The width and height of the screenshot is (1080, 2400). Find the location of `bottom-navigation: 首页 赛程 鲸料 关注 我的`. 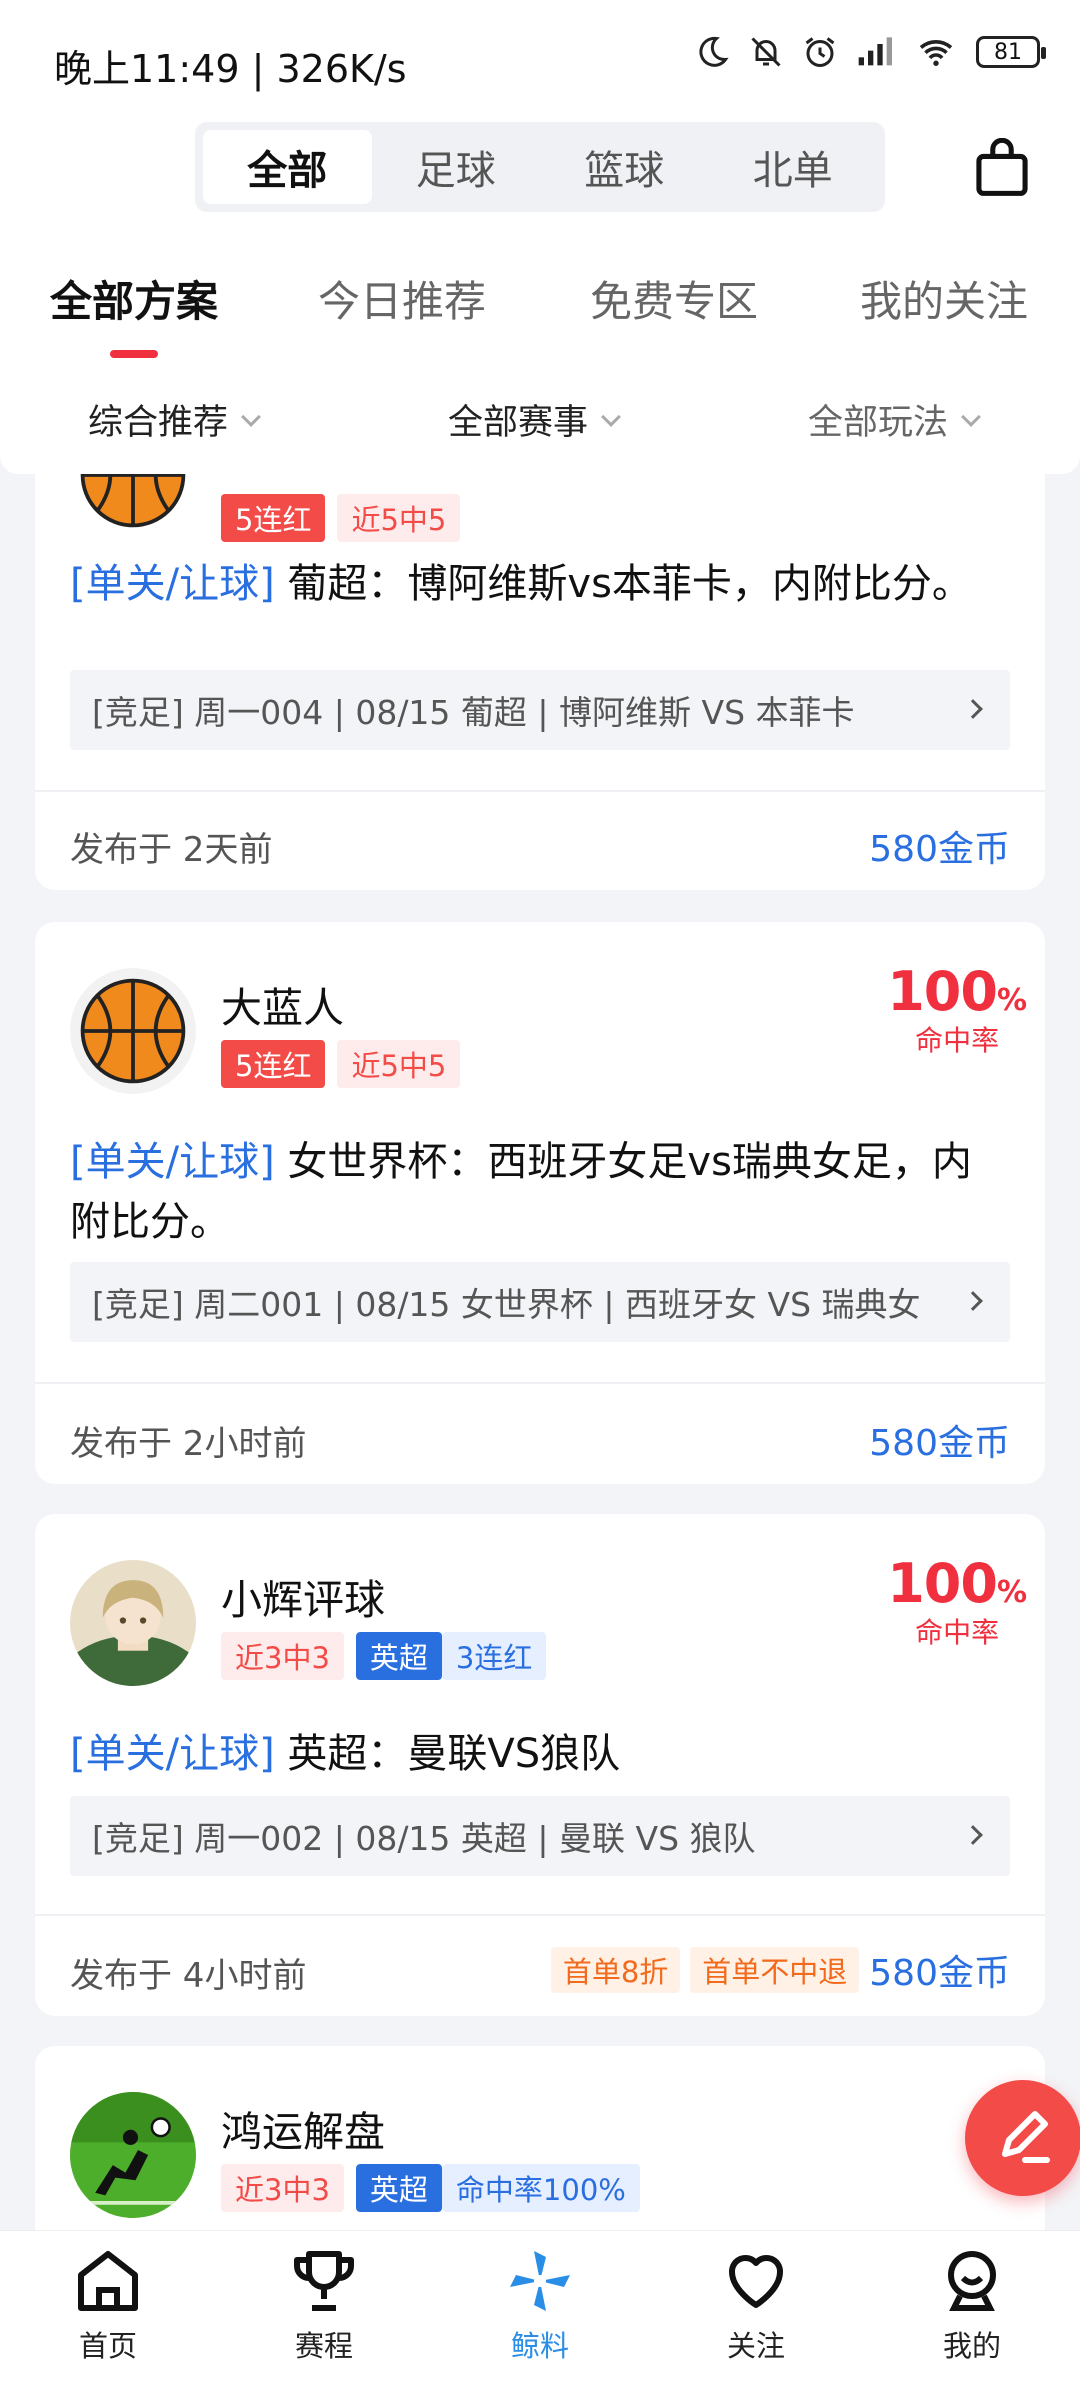

bottom-navigation: 首页 赛程 鲸料 关注 我的 is located at coordinates (540, 2315).